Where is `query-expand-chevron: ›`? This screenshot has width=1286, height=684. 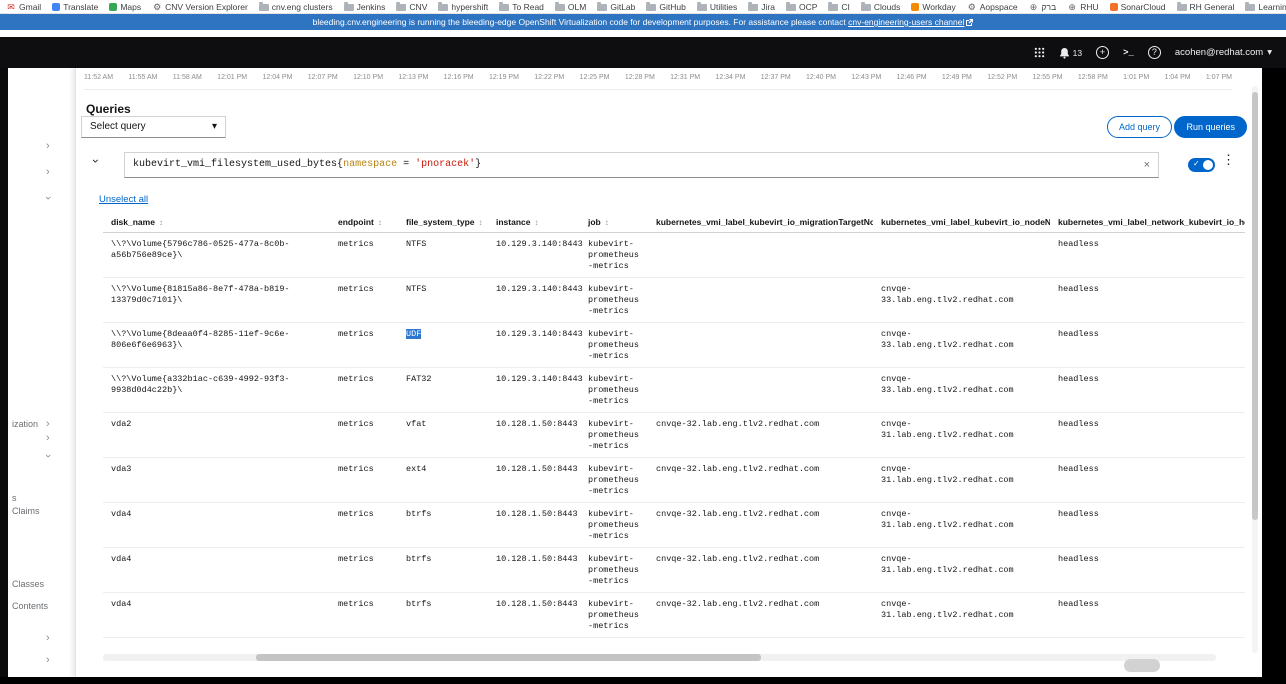
query-expand-chevron: › is located at coordinates (96, 161).